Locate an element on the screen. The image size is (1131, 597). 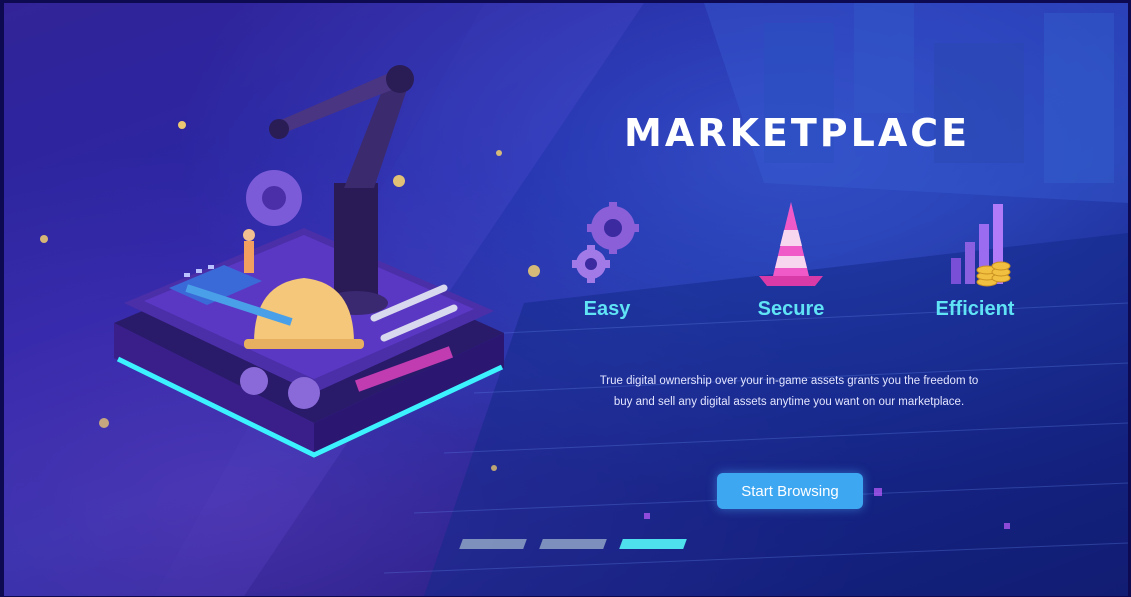
start-browsing-button: Start Browsing is located at coordinates (790, 491).